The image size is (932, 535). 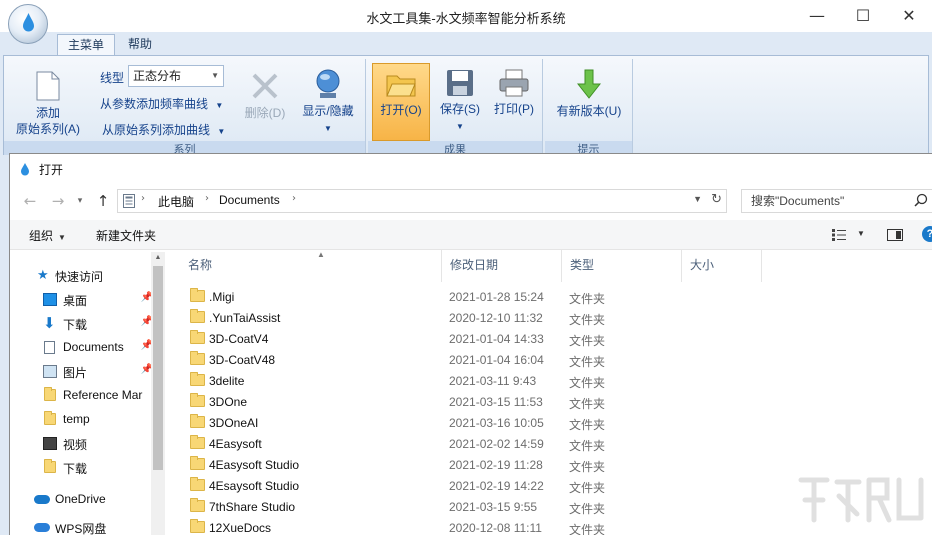 What do you see at coordinates (496, 339) in the screenshot?
I see `file-date: 2021-01-04 14:33` at bounding box center [496, 339].